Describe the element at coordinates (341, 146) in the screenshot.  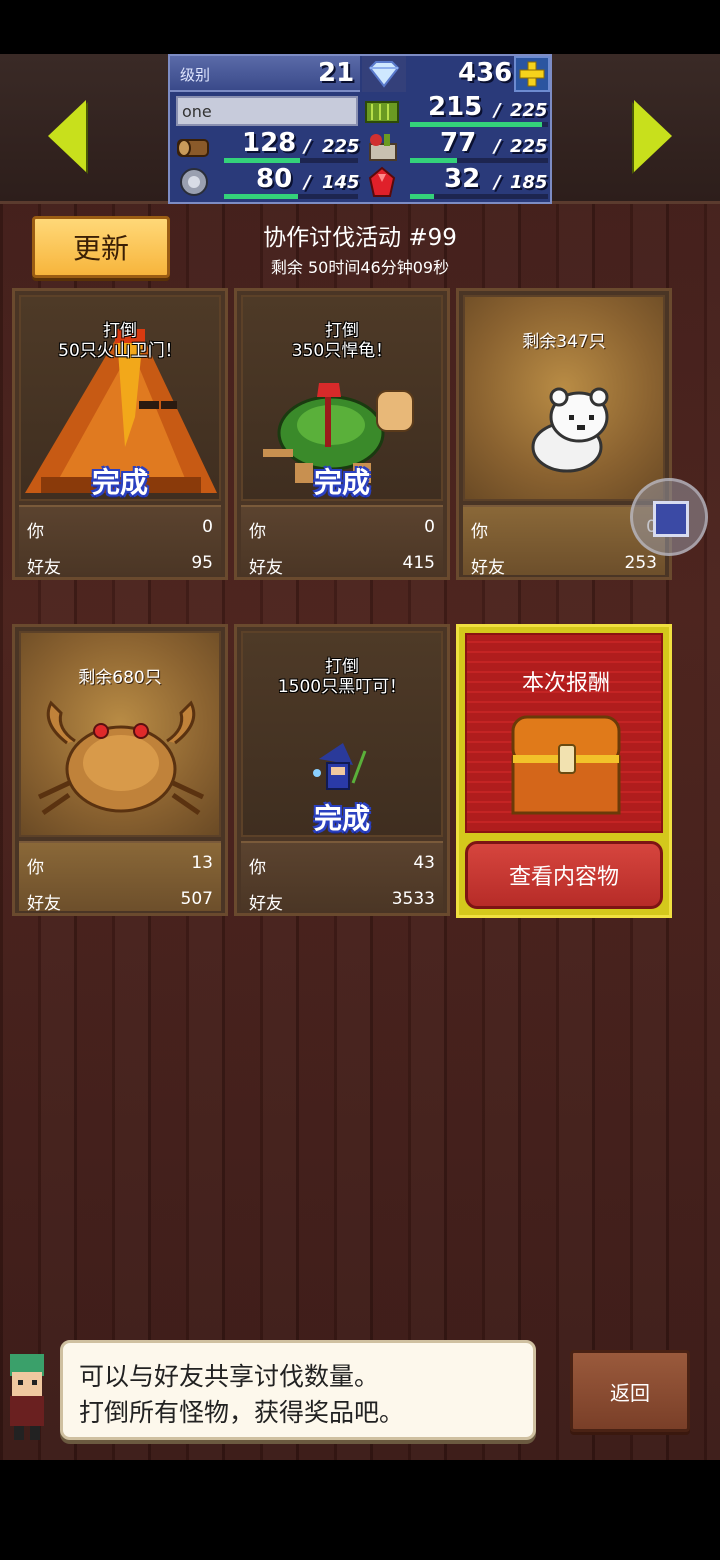
I see `wood-max: 225` at that location.